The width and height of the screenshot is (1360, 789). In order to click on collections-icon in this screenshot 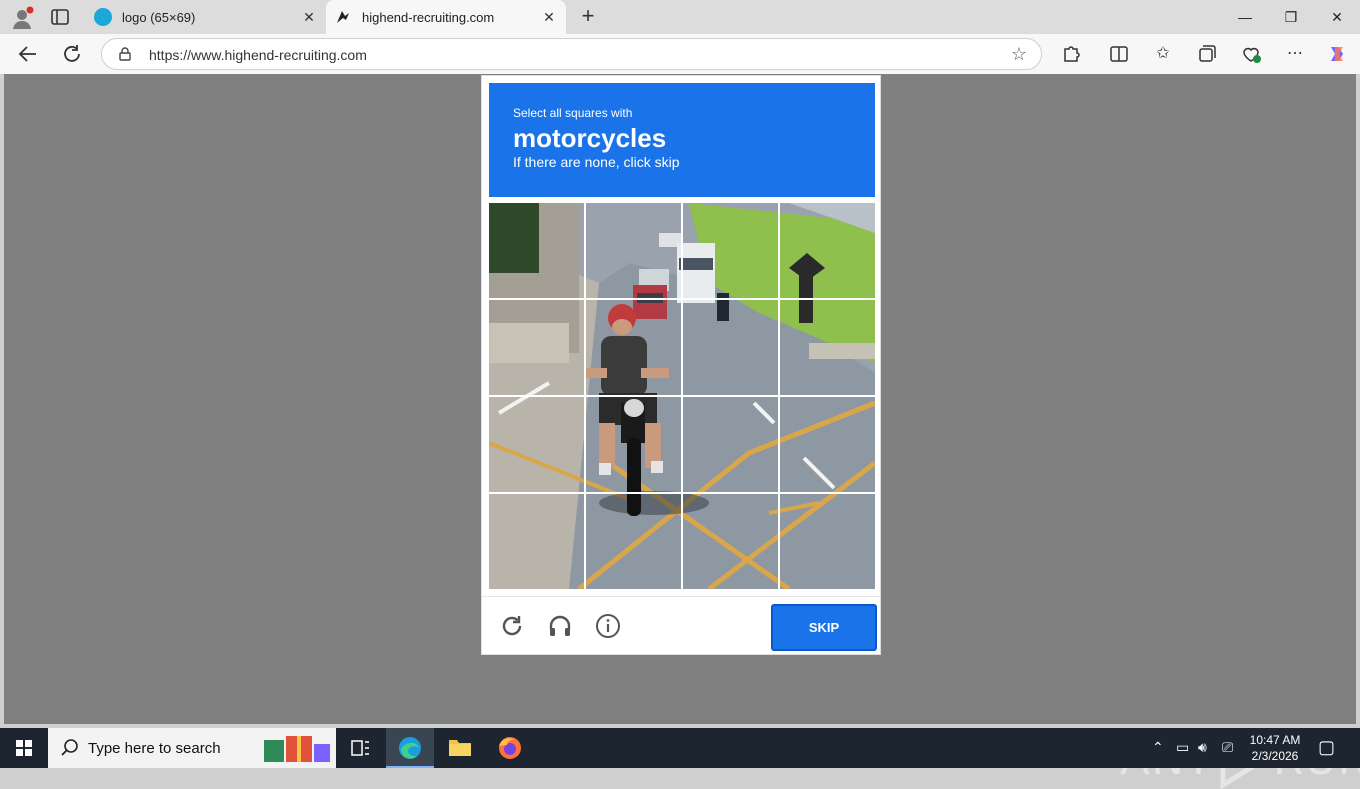, I will do `click(1207, 54)`.